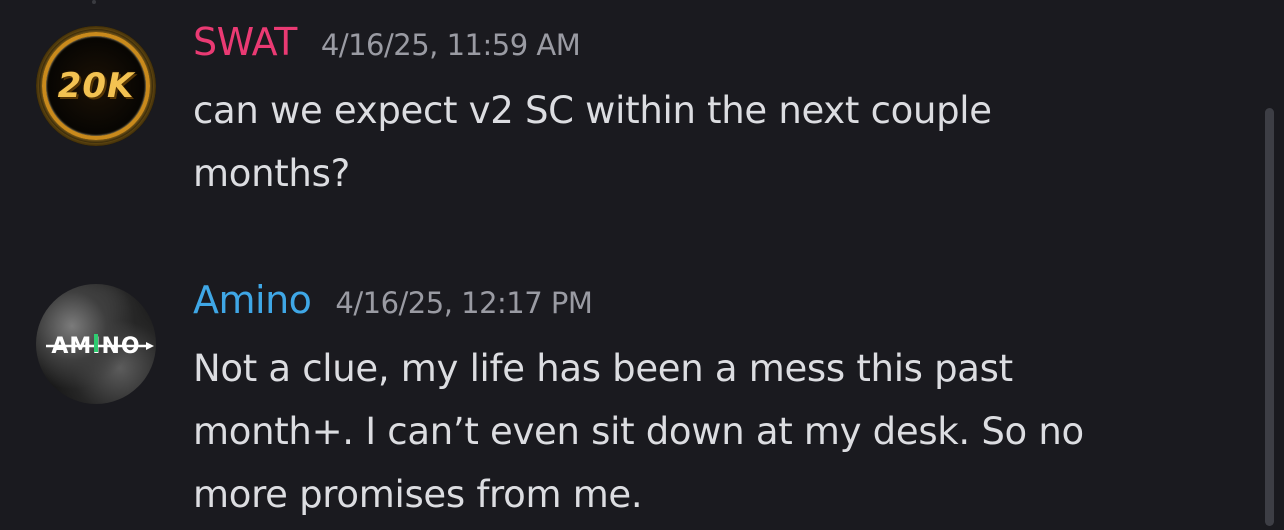 This screenshot has width=1284, height=530. Describe the element at coordinates (94, 2) in the screenshot. I see `divider-dot` at that location.